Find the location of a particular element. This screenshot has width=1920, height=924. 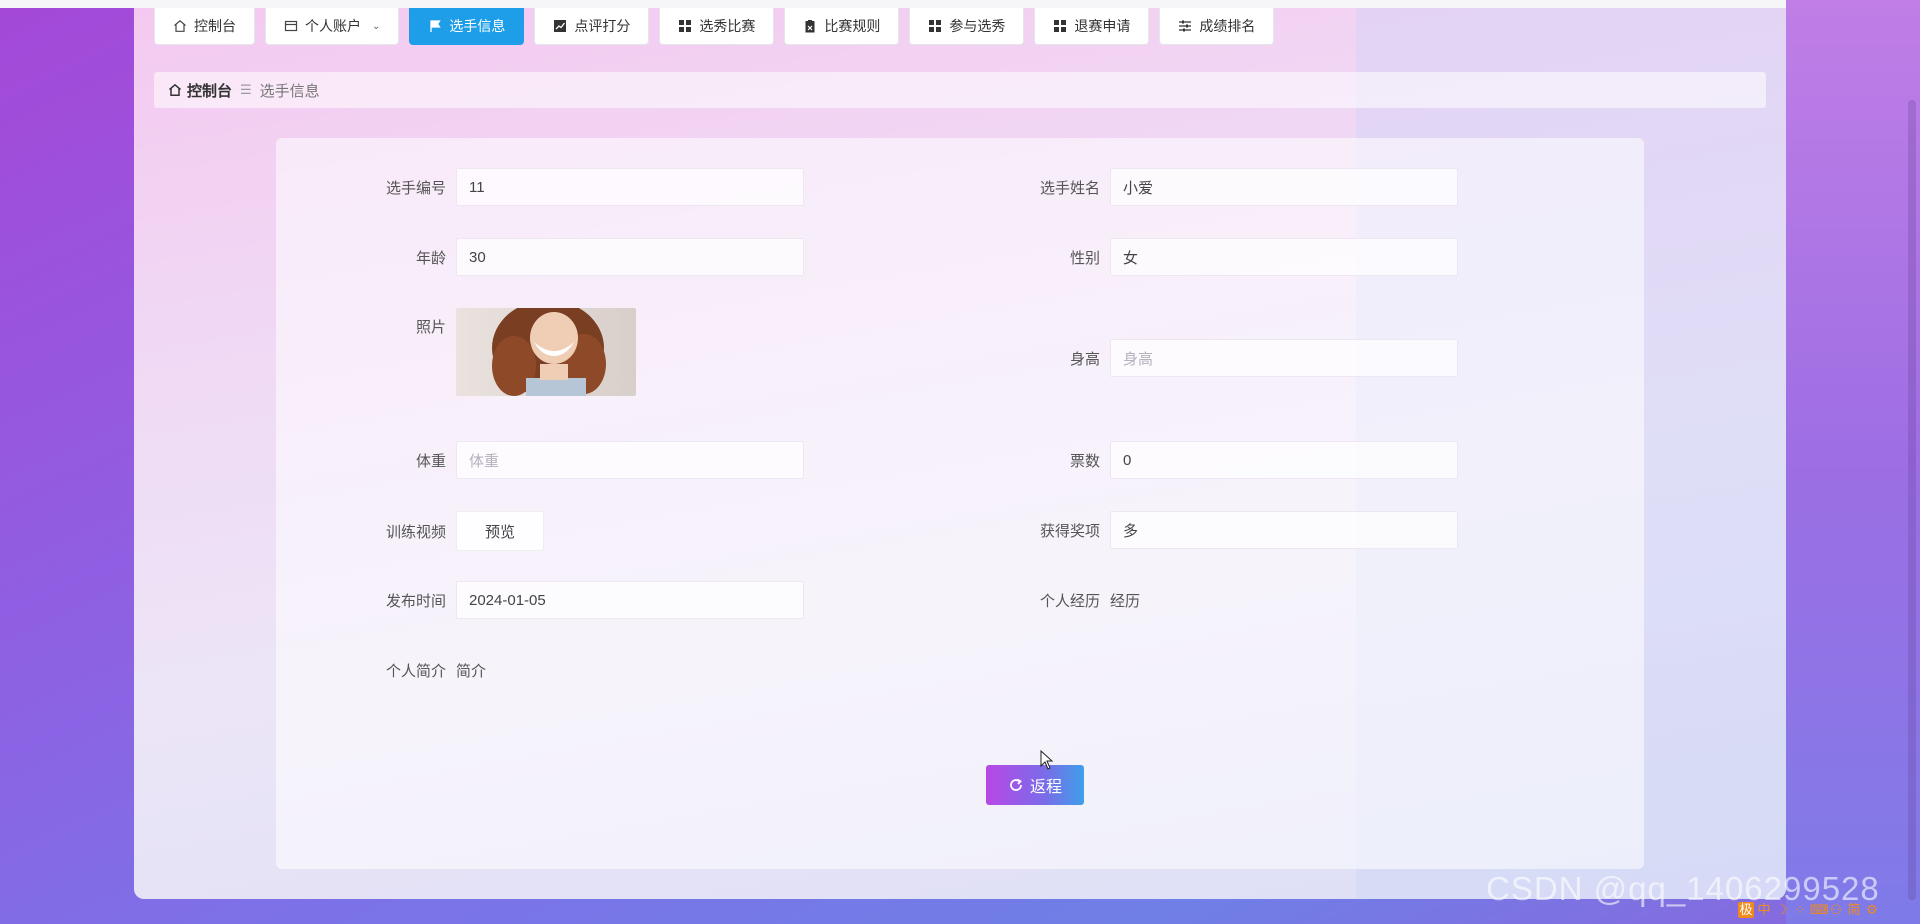

field-intro: 个人简介 简介 is located at coordinates (431, 670).